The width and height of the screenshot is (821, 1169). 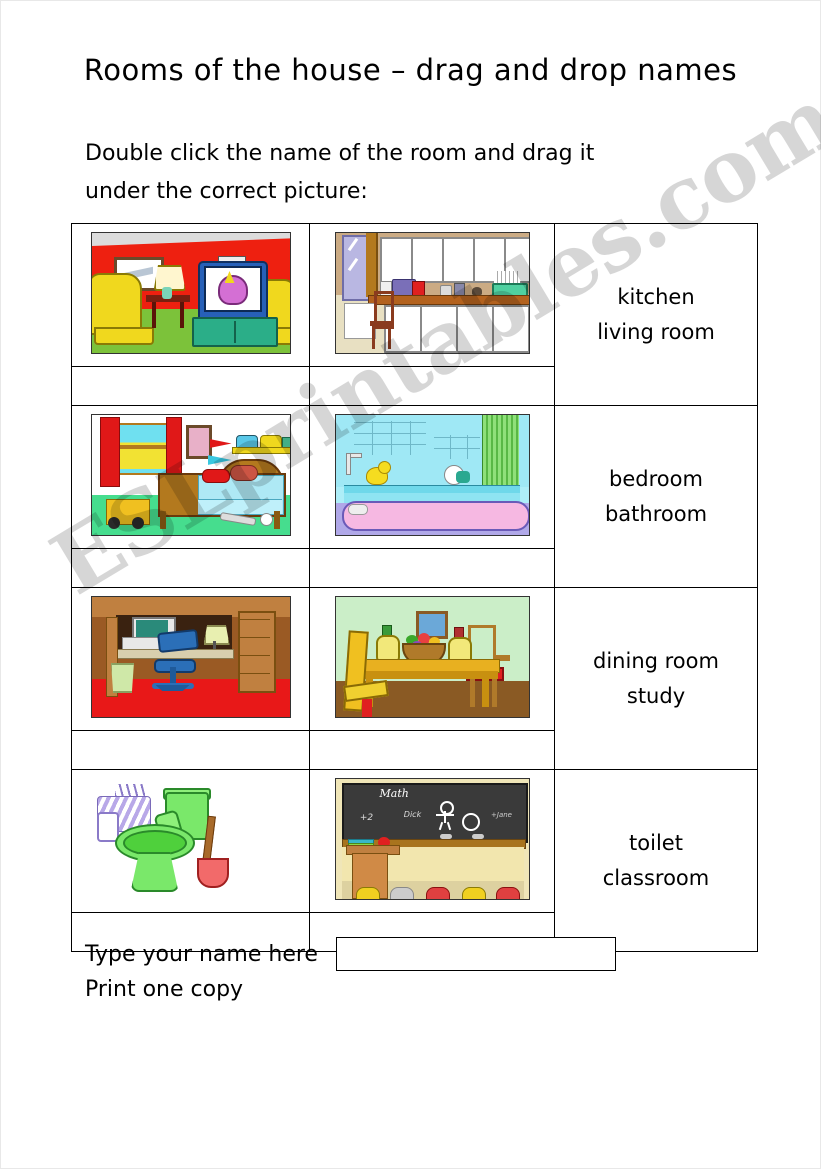 I want to click on stick-figure-body-shape, so click(x=444, y=817).